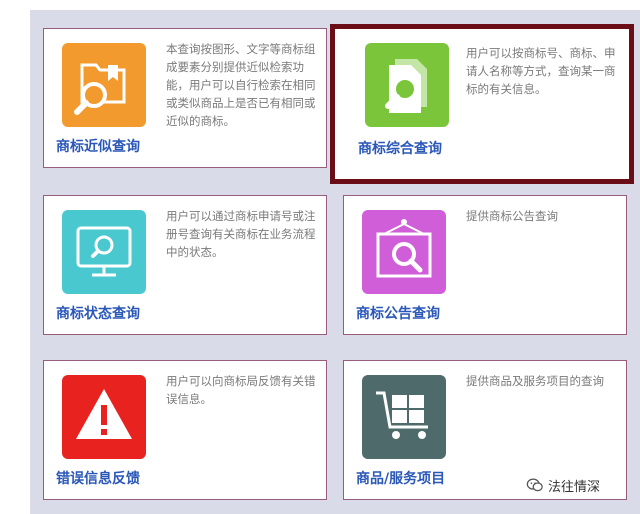  I want to click on shopping-cart-icon, so click(404, 417).